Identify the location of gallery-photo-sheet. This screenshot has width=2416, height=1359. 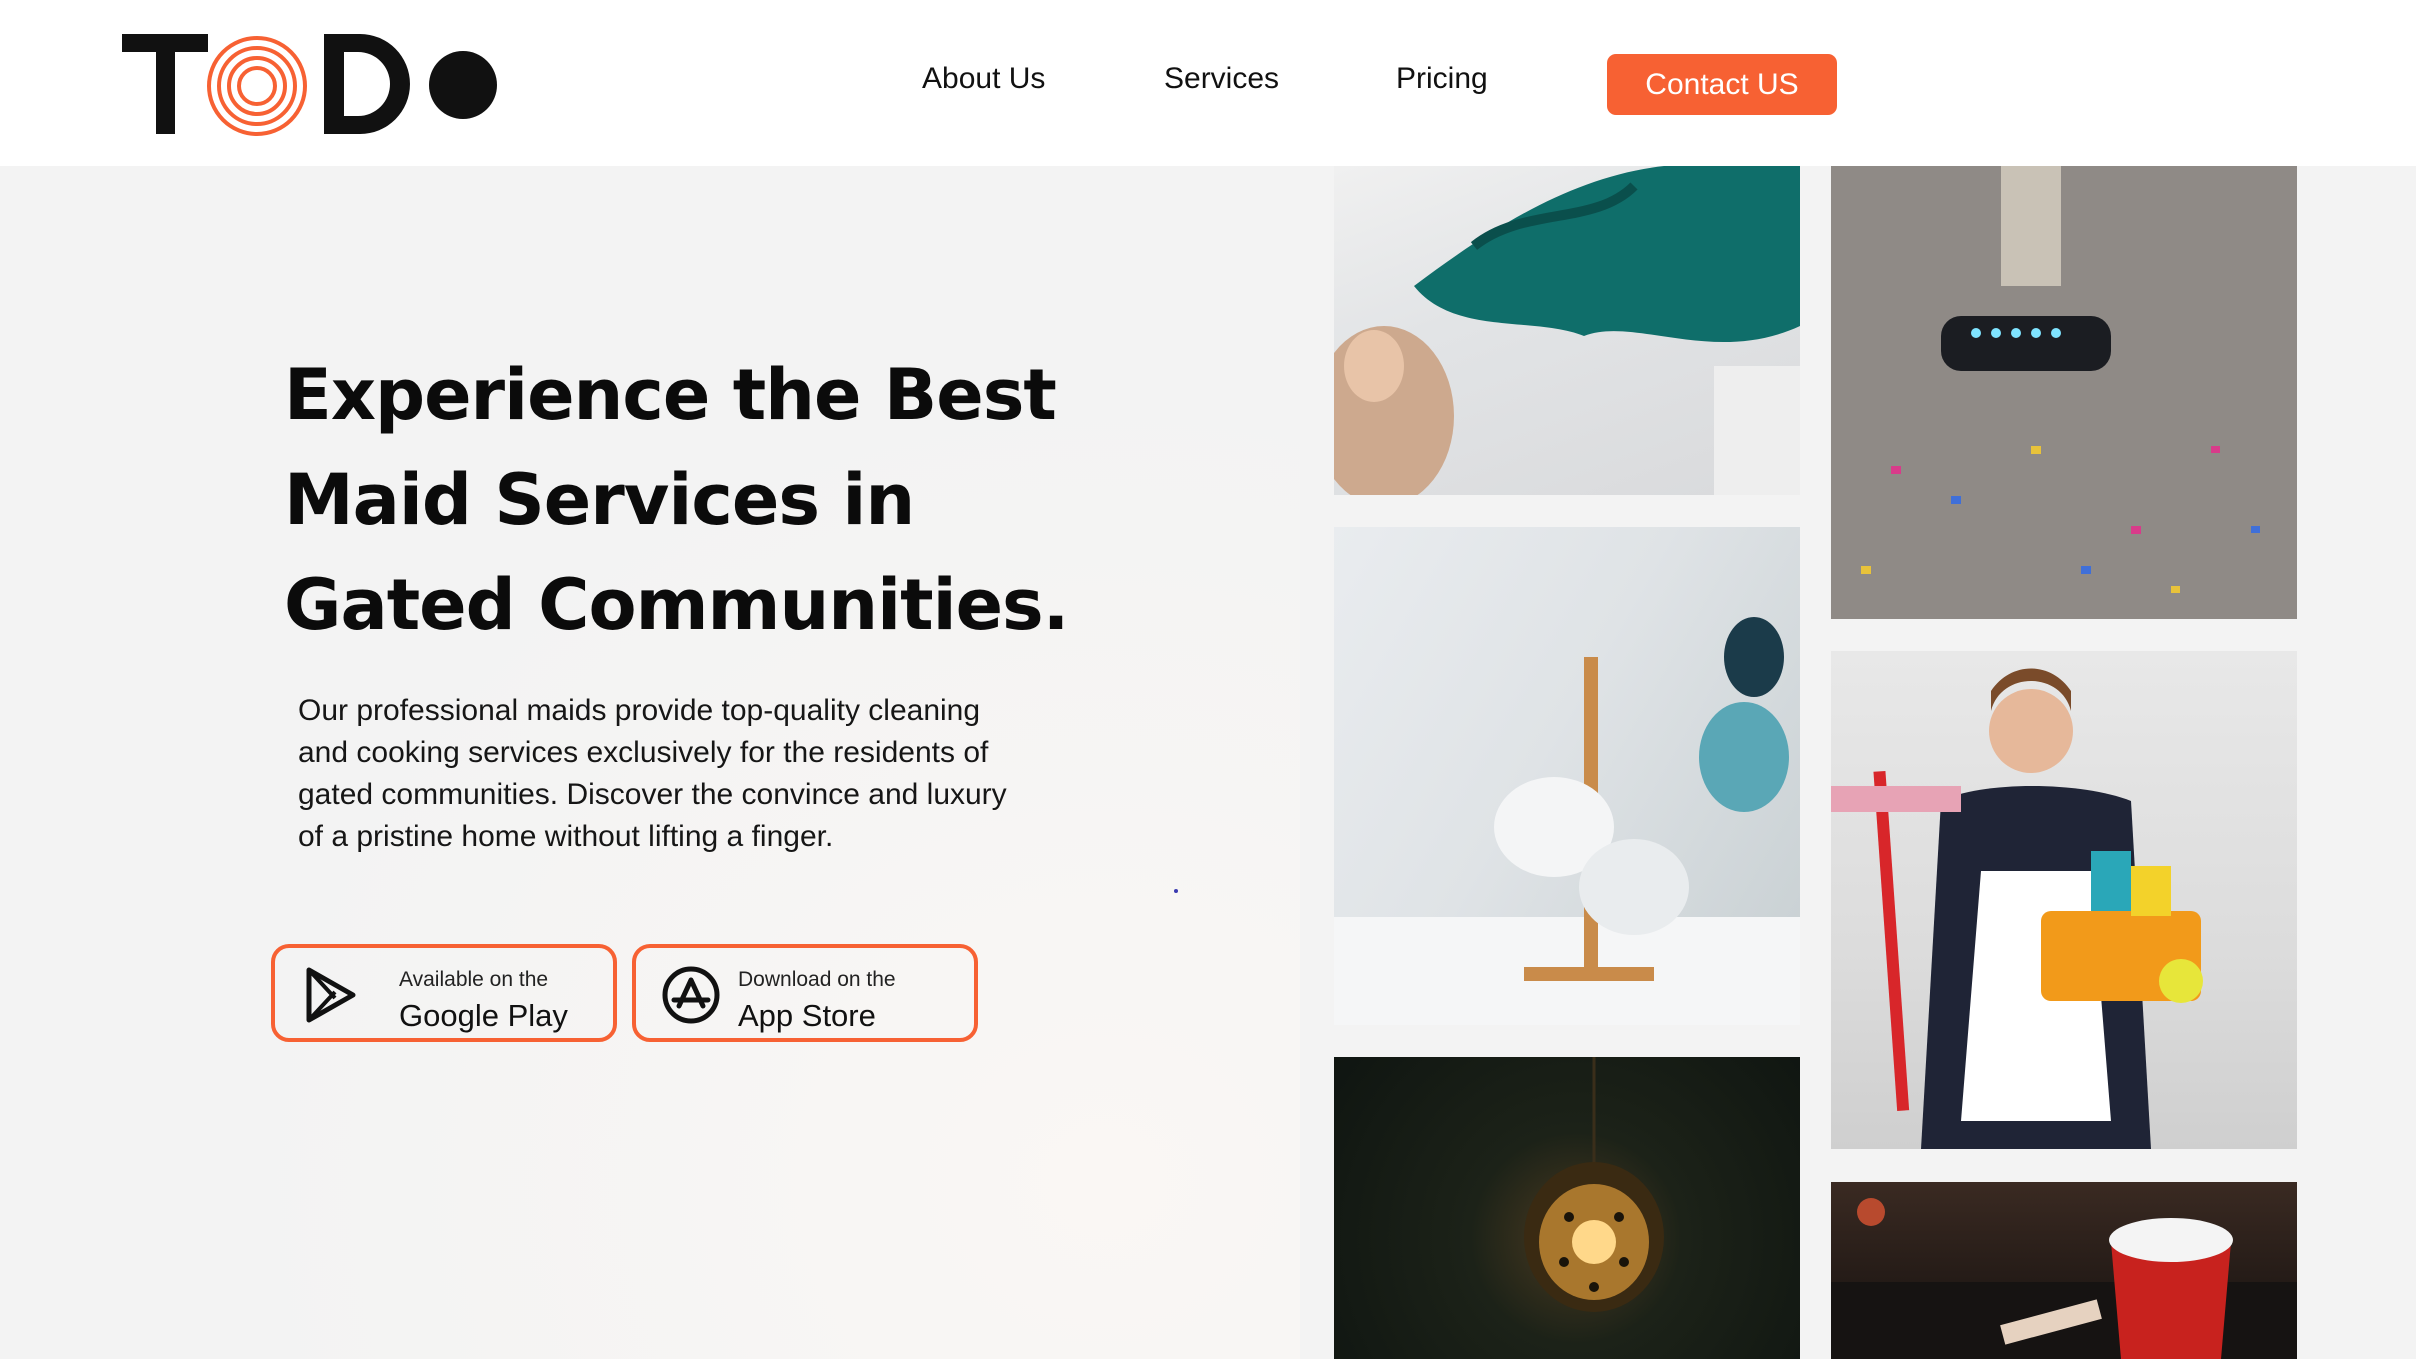
(1567, 330).